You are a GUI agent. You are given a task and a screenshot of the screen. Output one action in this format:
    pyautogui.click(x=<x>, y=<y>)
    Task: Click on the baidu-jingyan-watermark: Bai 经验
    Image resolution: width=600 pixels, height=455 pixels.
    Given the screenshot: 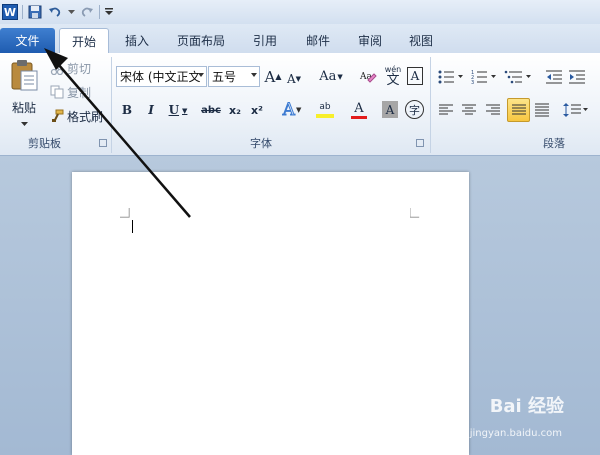 What is the action you would take?
    pyautogui.click(x=526, y=406)
    